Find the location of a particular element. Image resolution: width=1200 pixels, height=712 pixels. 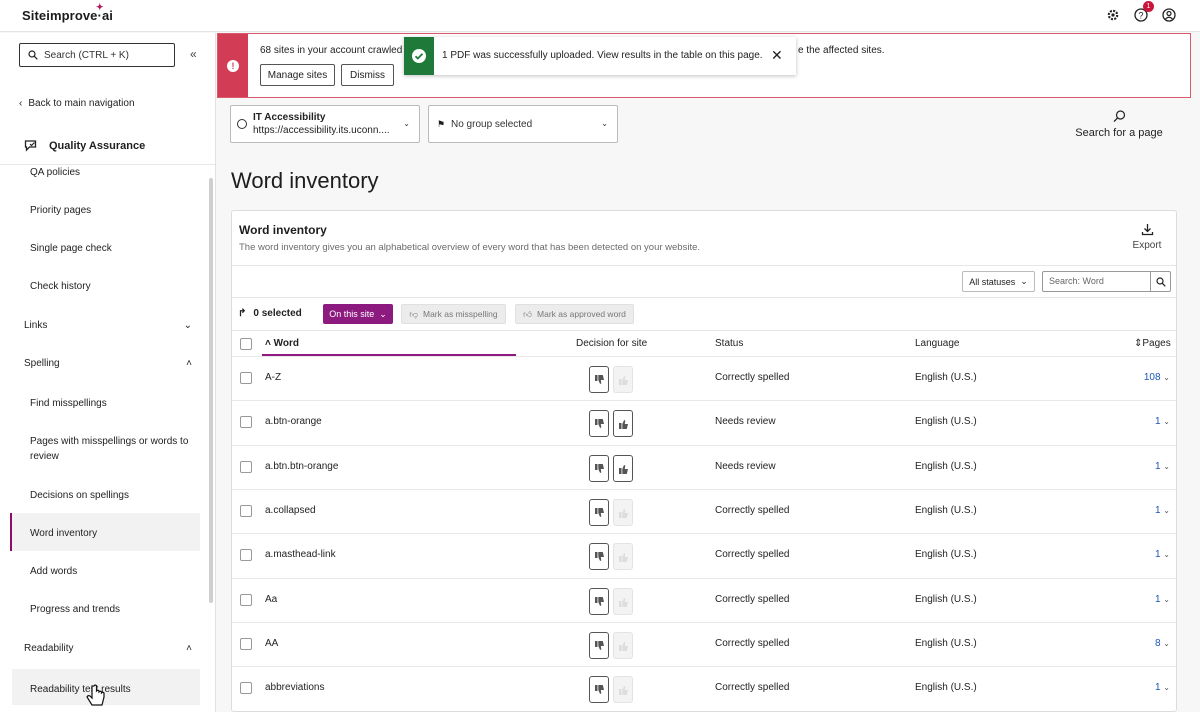

sidebar-section-links: Links ⌄ is located at coordinates (108, 325).